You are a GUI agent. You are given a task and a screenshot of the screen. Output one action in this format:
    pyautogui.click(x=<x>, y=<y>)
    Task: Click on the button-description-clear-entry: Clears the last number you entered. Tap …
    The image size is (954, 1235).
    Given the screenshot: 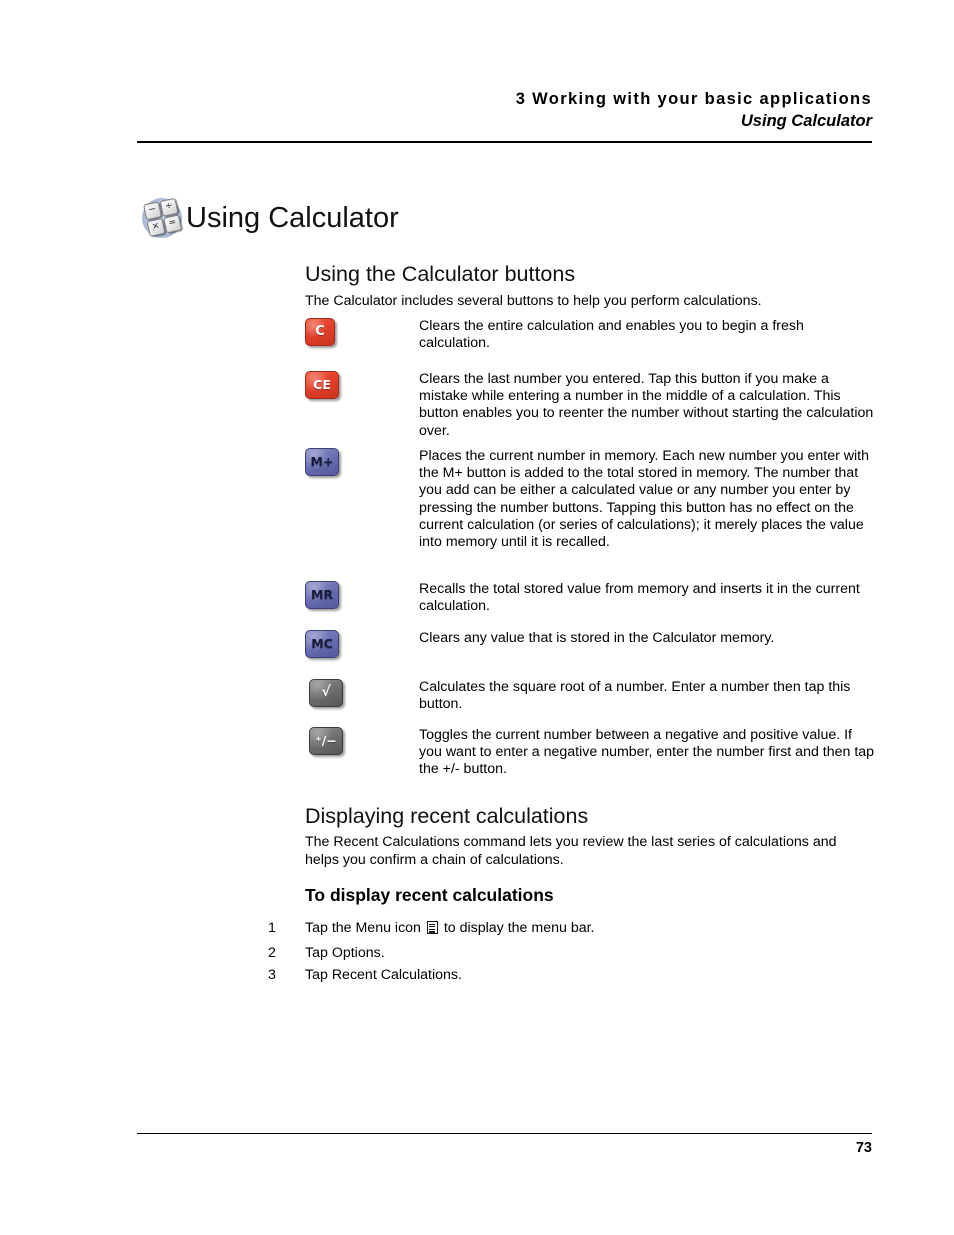 What is the action you would take?
    pyautogui.click(x=646, y=405)
    